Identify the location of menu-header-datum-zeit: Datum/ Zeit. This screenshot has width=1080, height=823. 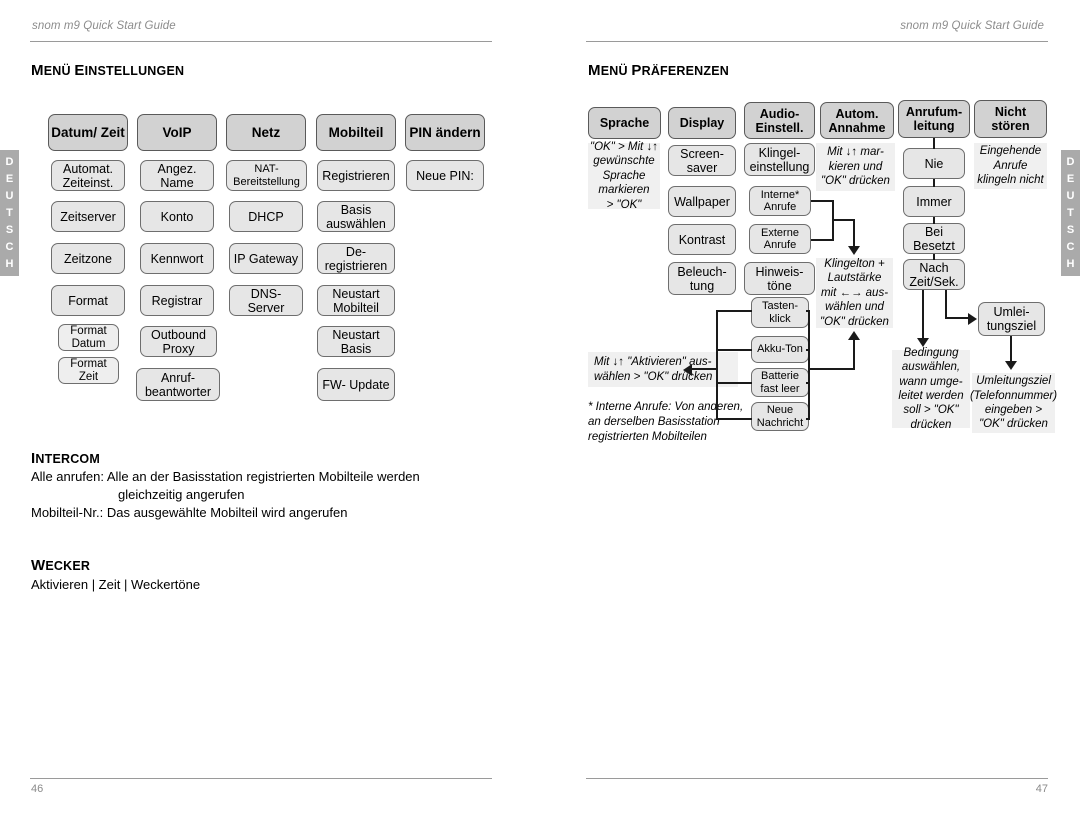
(88, 132).